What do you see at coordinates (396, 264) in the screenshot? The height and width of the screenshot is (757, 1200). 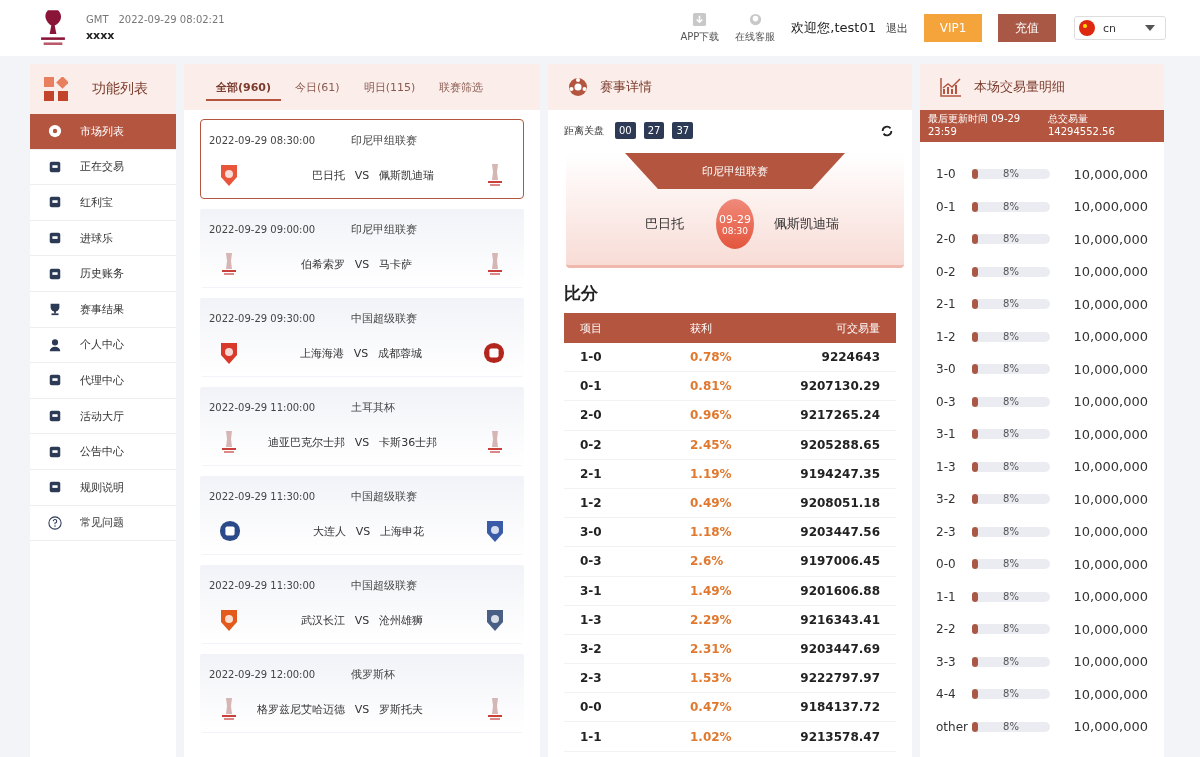 I see `away-team: 马卡萨` at bounding box center [396, 264].